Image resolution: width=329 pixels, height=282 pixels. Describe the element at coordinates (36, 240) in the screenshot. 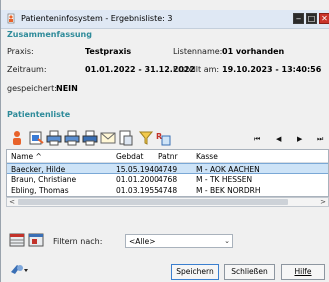

I see `grid-settings-icon` at that location.